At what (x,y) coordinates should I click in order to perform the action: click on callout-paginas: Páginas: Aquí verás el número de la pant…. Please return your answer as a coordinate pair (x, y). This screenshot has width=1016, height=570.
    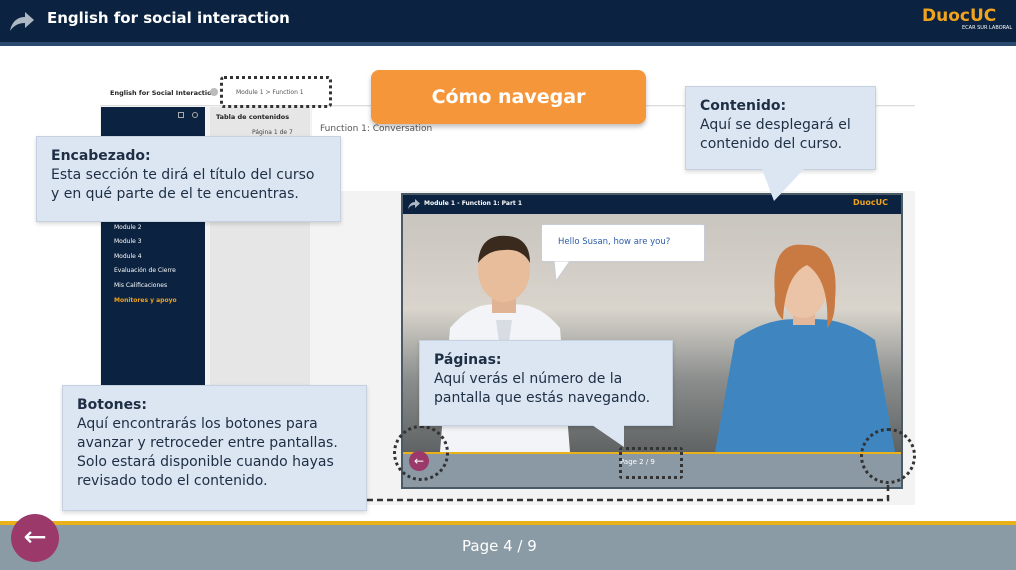
    Looking at the image, I should click on (546, 383).